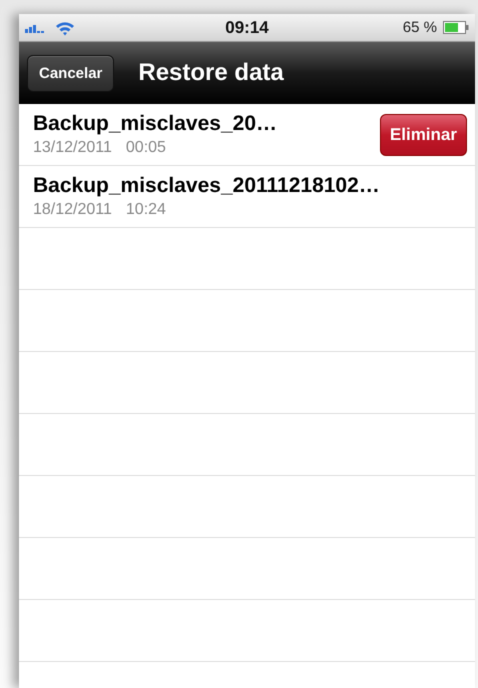  I want to click on backup-row: Backup_misclaves_20… 13/12/2011 00:05 Eliminar, so click(247, 135).